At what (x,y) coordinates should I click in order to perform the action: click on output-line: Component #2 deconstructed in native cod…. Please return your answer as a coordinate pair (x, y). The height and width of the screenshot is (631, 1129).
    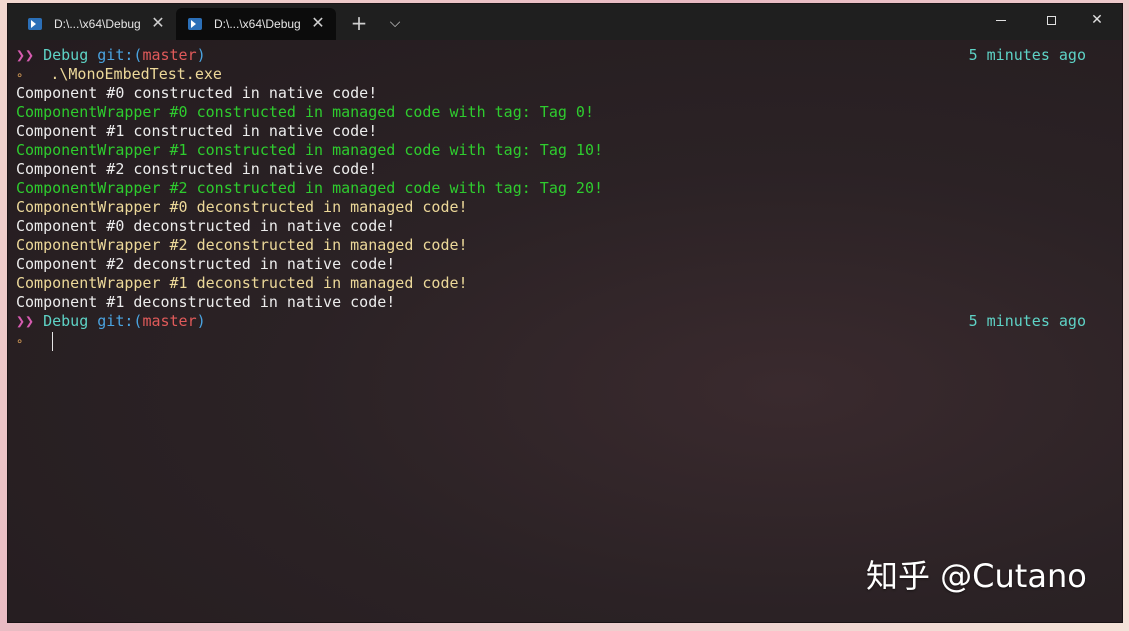
    Looking at the image, I should click on (206, 264).